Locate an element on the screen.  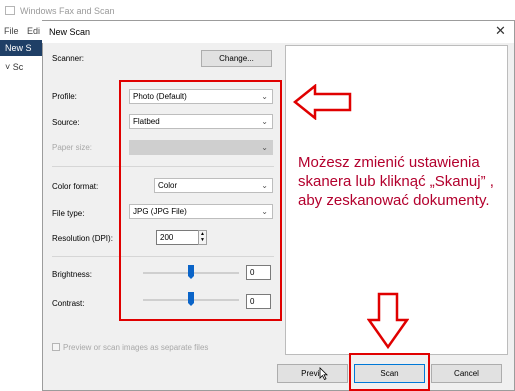
brightness-label: Brightness: is located at coordinates (72, 274).